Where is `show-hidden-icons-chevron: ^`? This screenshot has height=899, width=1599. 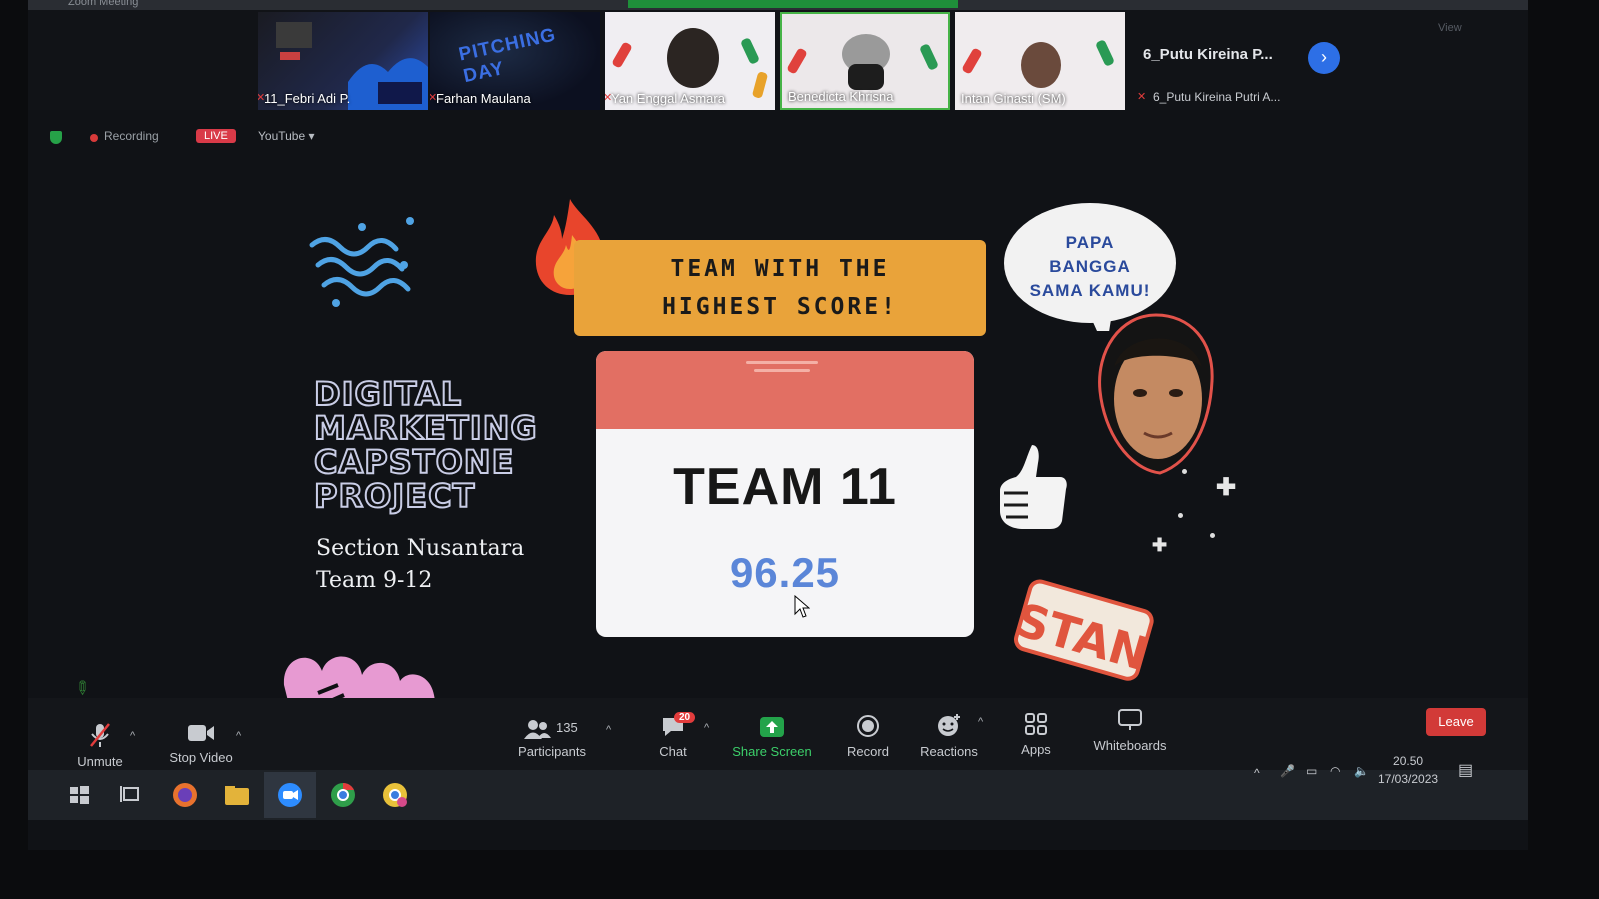
show-hidden-icons-chevron: ^ is located at coordinates (1257, 773).